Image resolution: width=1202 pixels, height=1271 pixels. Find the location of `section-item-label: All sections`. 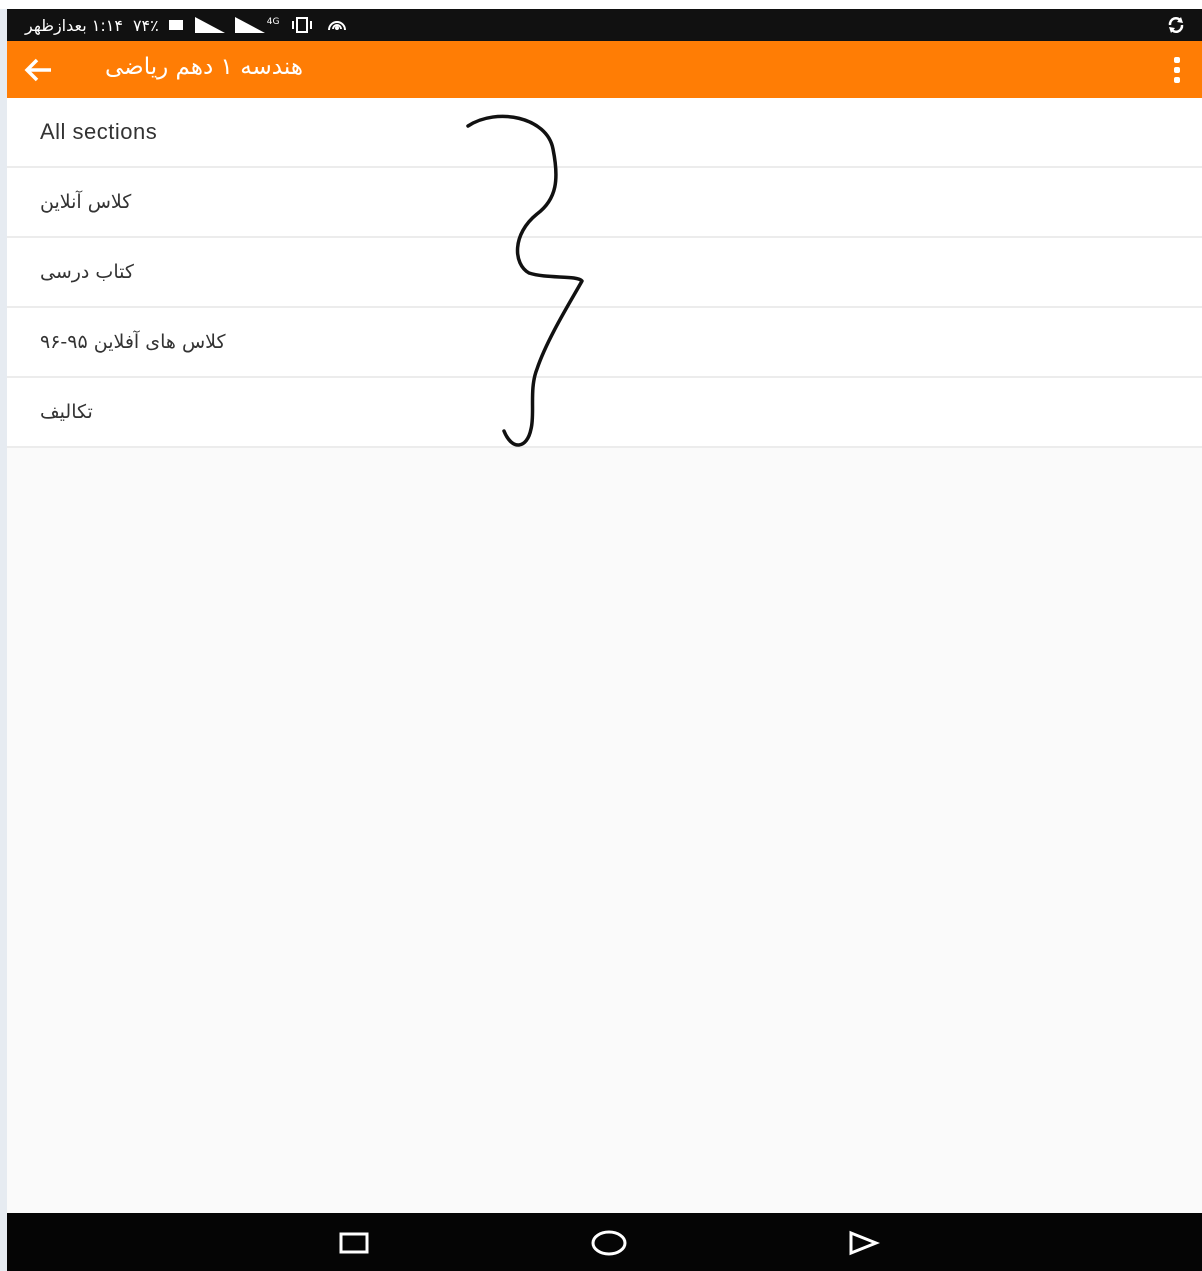

section-item-label: All sections is located at coordinates (99, 131).